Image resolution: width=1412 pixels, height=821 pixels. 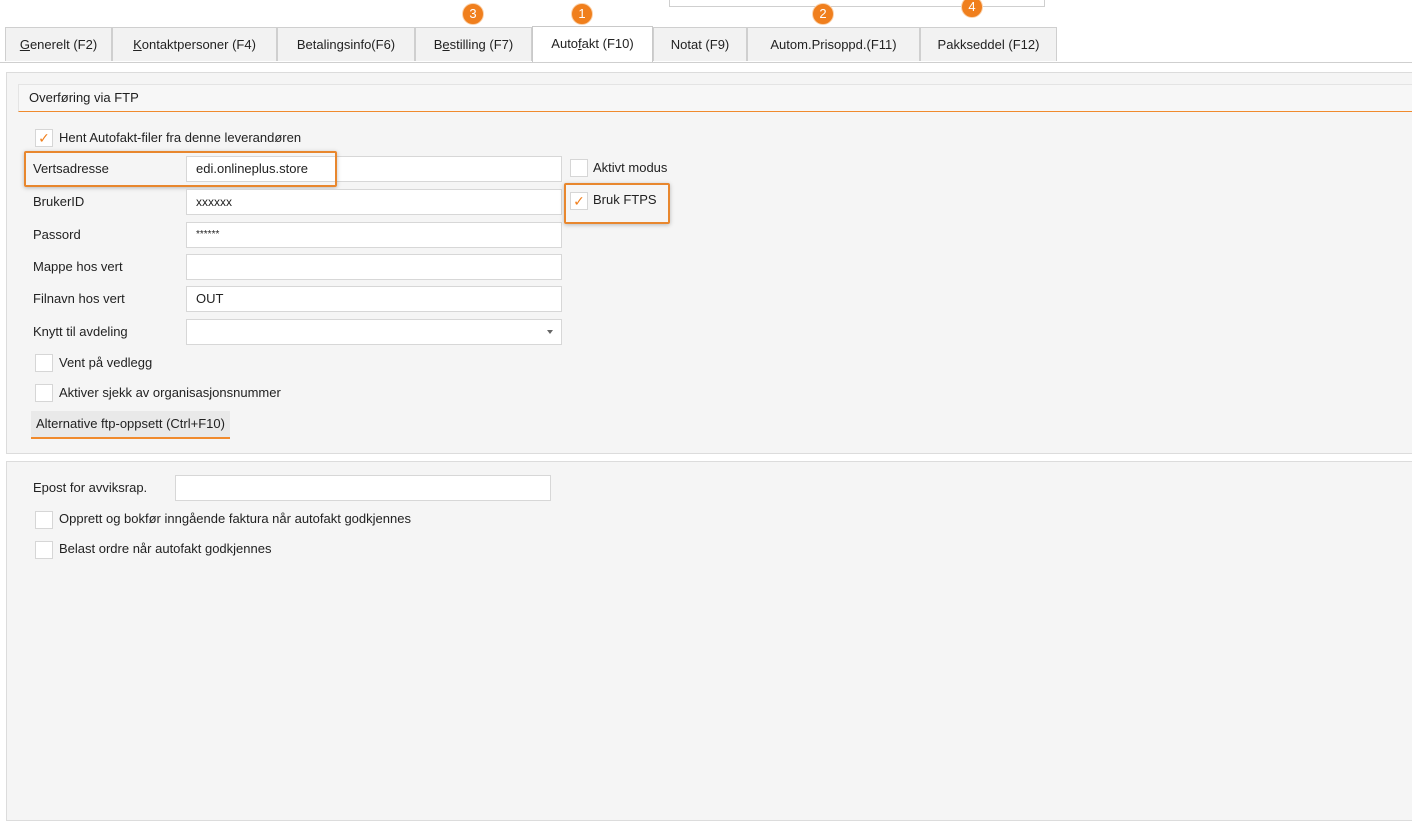 What do you see at coordinates (106, 362) in the screenshot?
I see `wait-attachment-label: Vent på vedlegg` at bounding box center [106, 362].